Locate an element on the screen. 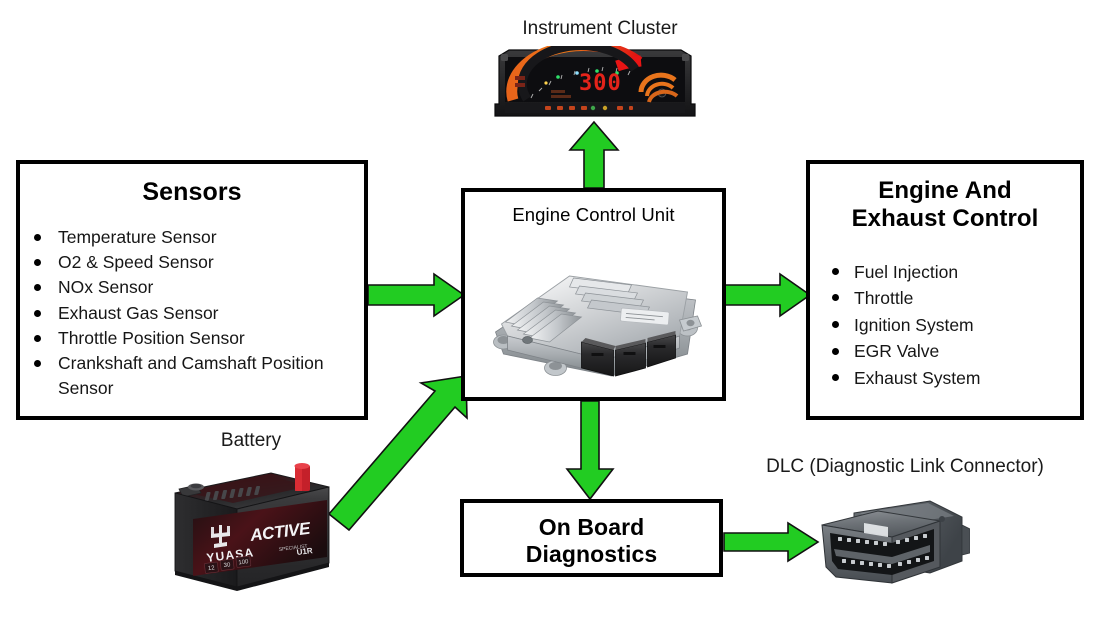 This screenshot has width=1100, height=619. list-item: EGR Valve is located at coordinates (945, 351).